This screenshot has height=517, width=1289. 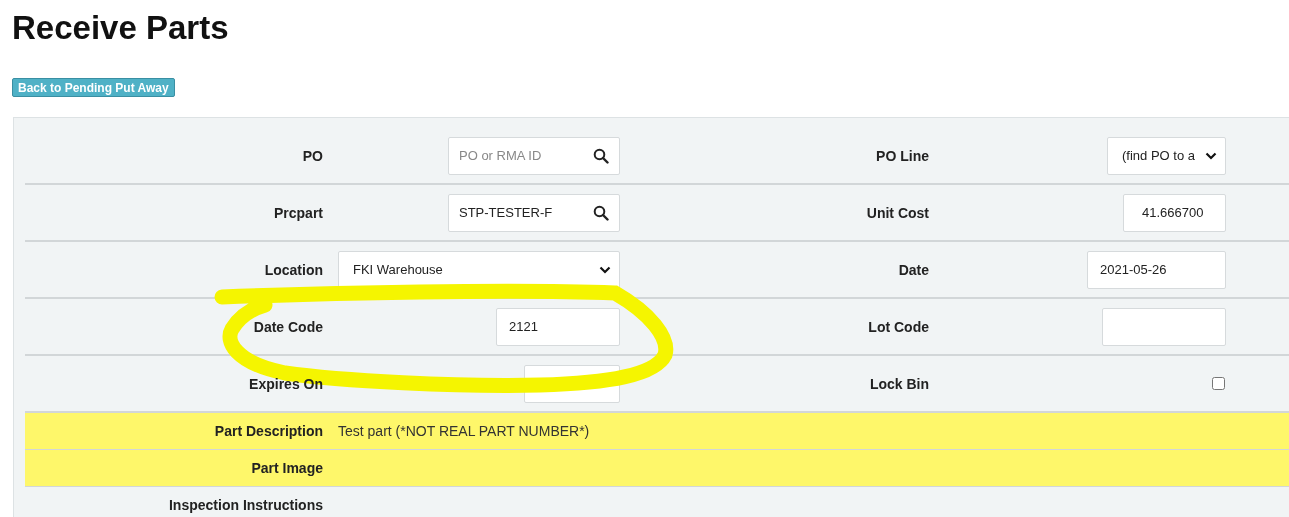 I want to click on input-field, so click(x=1164, y=326).